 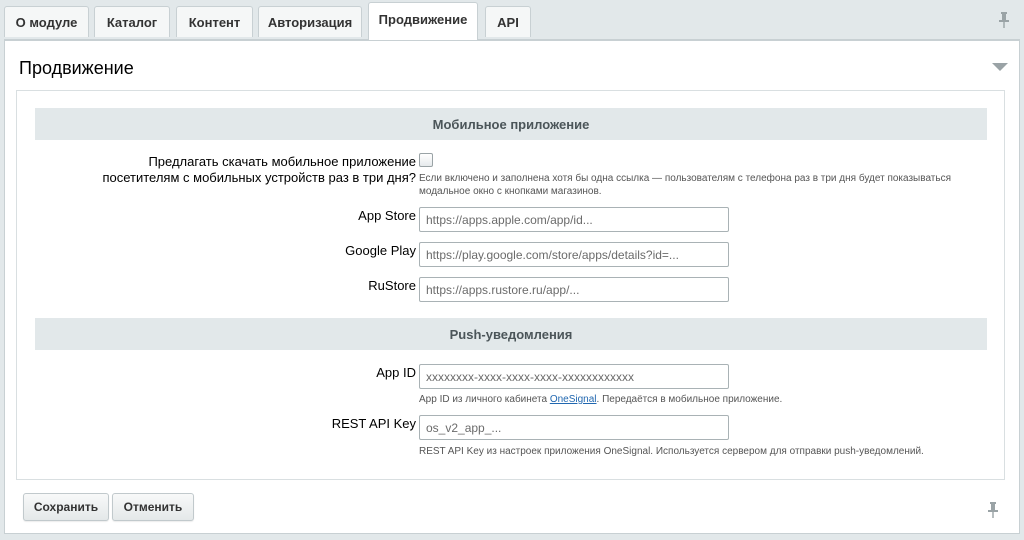 I want to click on tab-about: О модуле, so click(x=46, y=21).